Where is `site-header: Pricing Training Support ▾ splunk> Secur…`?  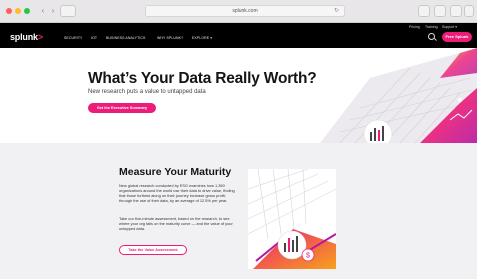 site-header: Pricing Training Support ▾ splunk> Secur… is located at coordinates (238, 35).